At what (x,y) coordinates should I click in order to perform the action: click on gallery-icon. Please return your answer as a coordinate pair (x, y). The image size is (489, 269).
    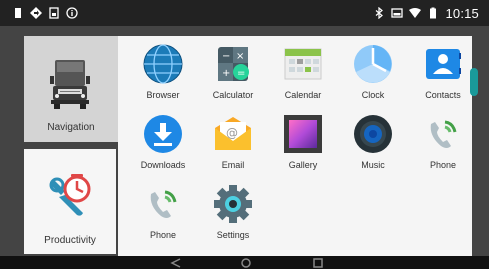
    Looking at the image, I should click on (303, 134).